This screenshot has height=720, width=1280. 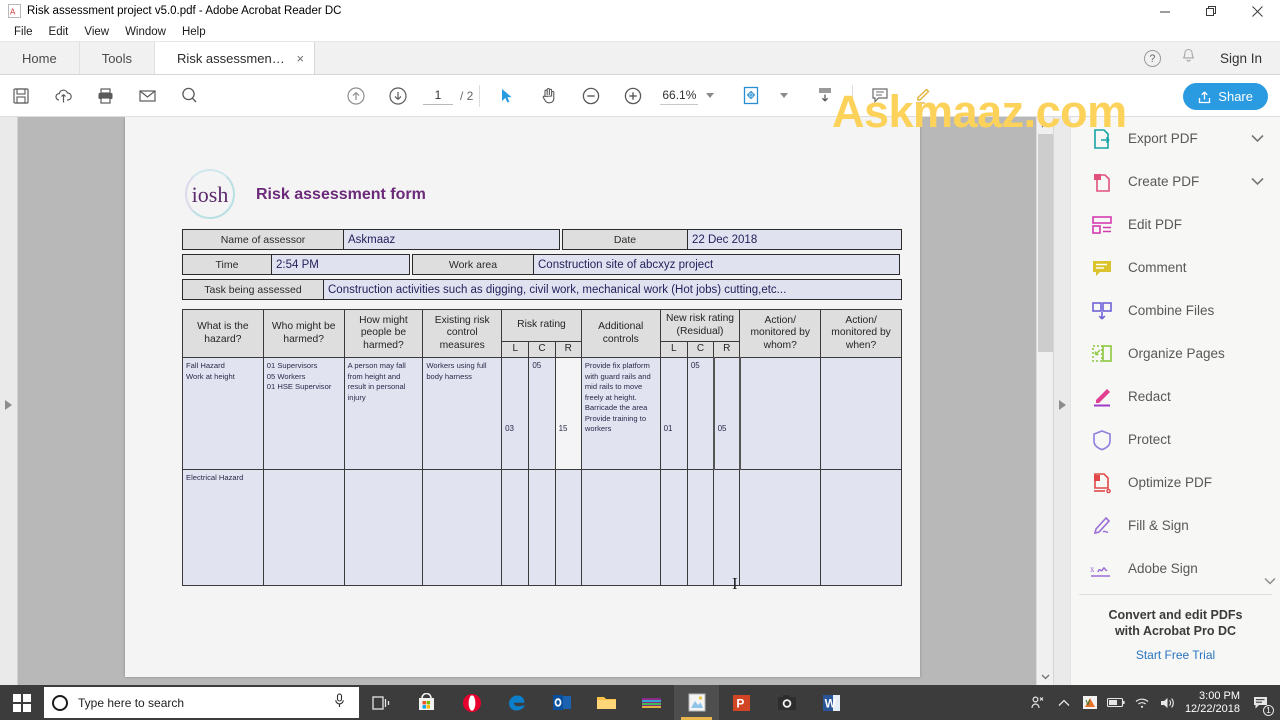 I want to click on menu-item-edit: Edit, so click(x=59, y=32).